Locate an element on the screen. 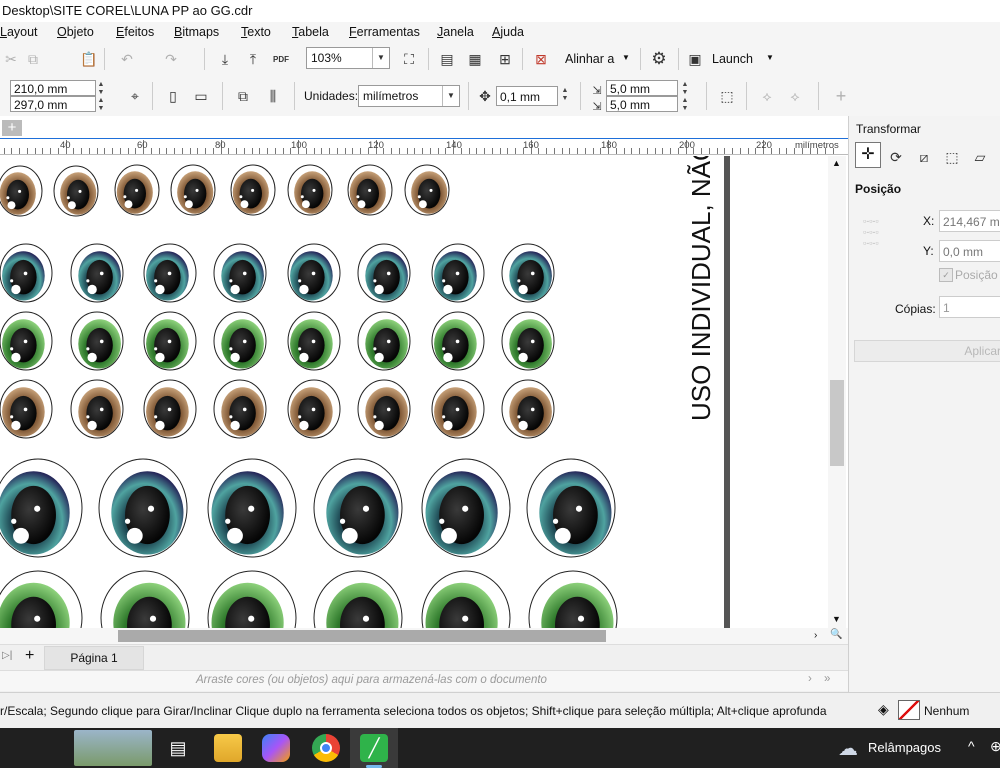  duplicate-y-field: 5,0 mm is located at coordinates (642, 104).